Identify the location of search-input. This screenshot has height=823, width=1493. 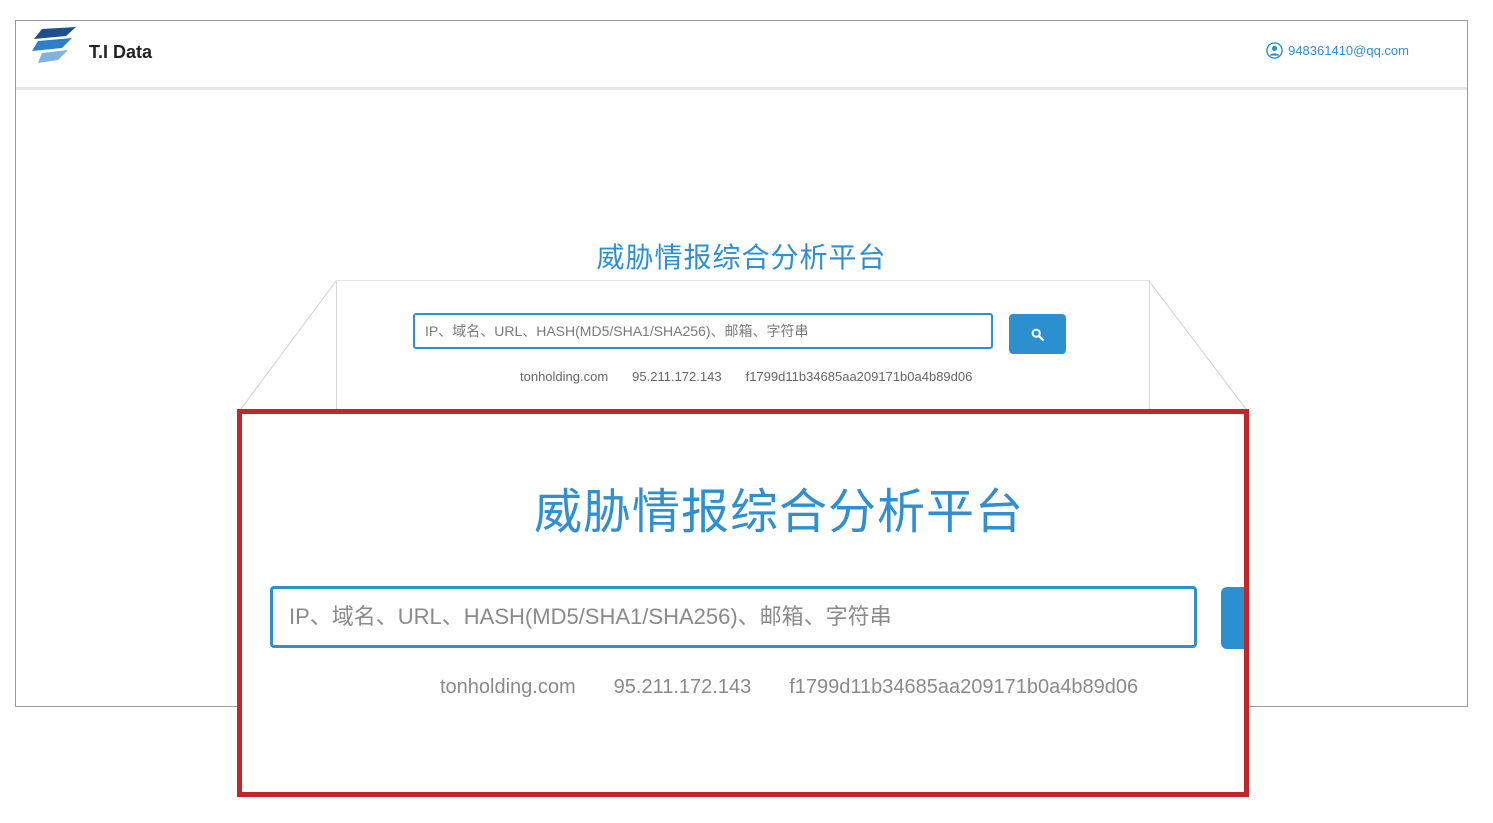
(703, 331).